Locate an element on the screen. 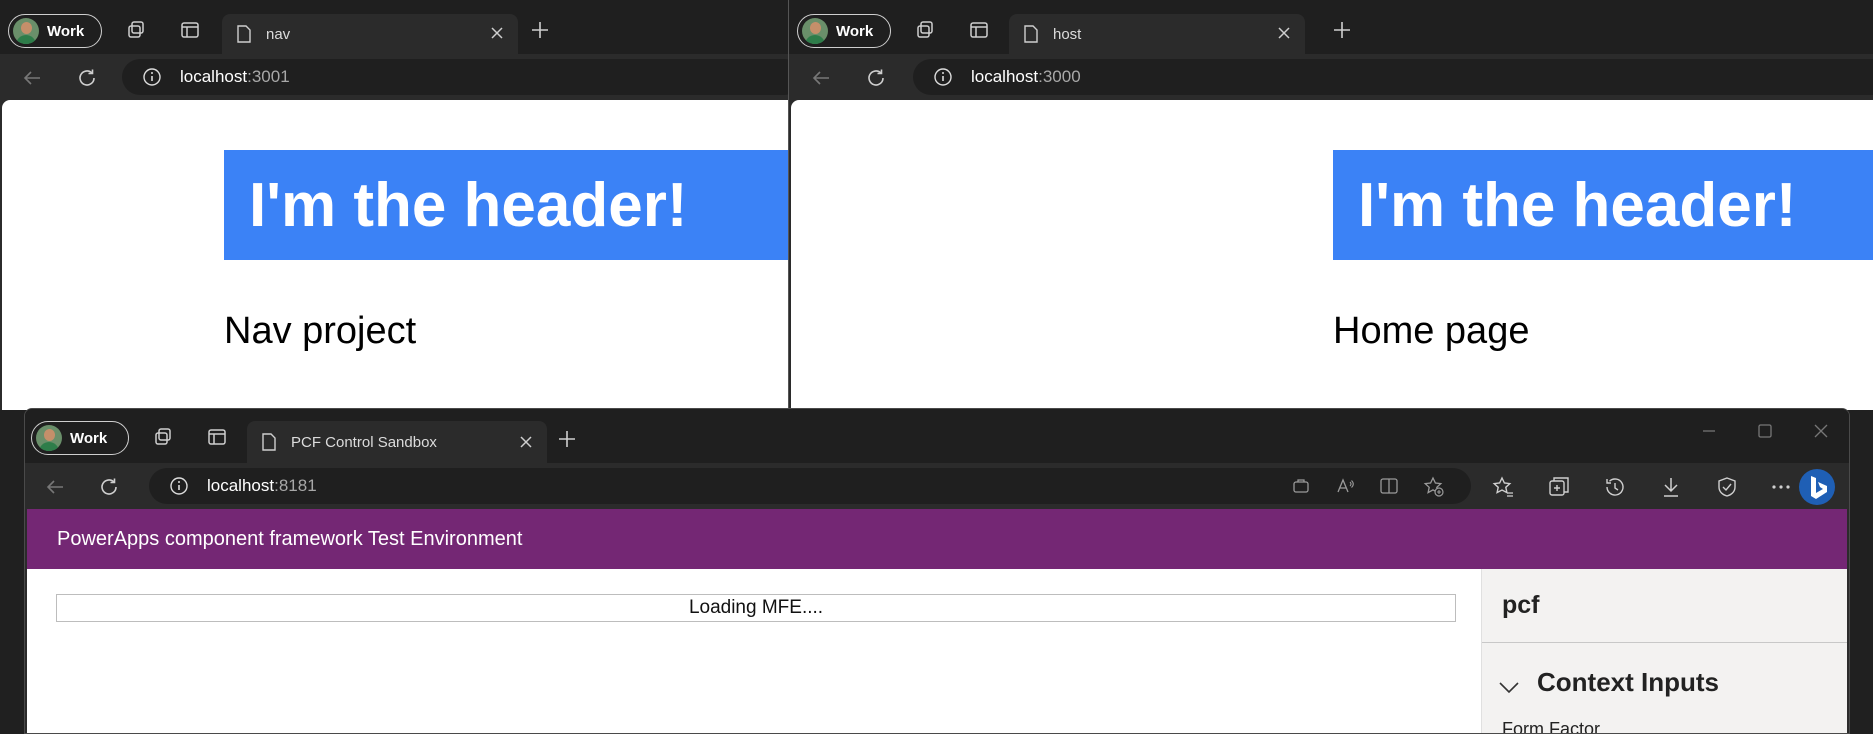 This screenshot has height=734, width=1873. url-port: :3001 is located at coordinates (268, 76).